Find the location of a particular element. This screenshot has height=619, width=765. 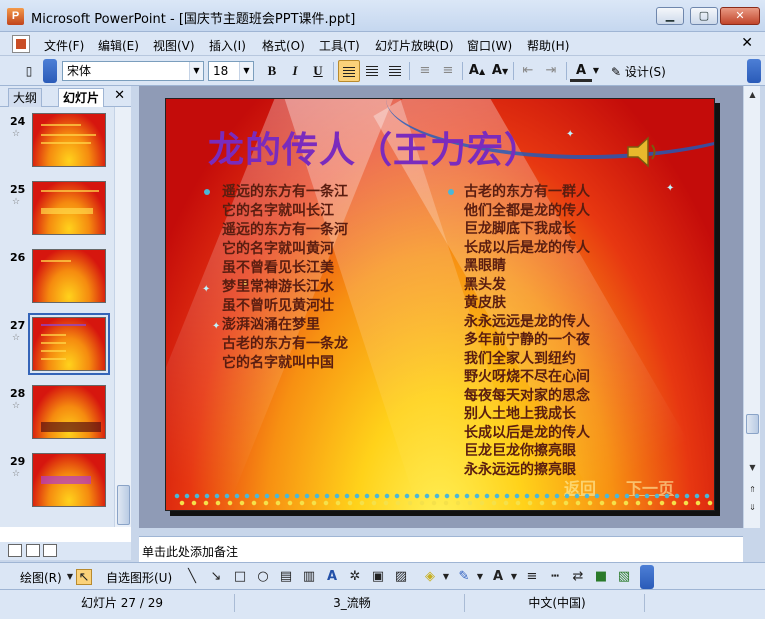

slide-thumbnail: 26 is located at coordinates (57, 281).